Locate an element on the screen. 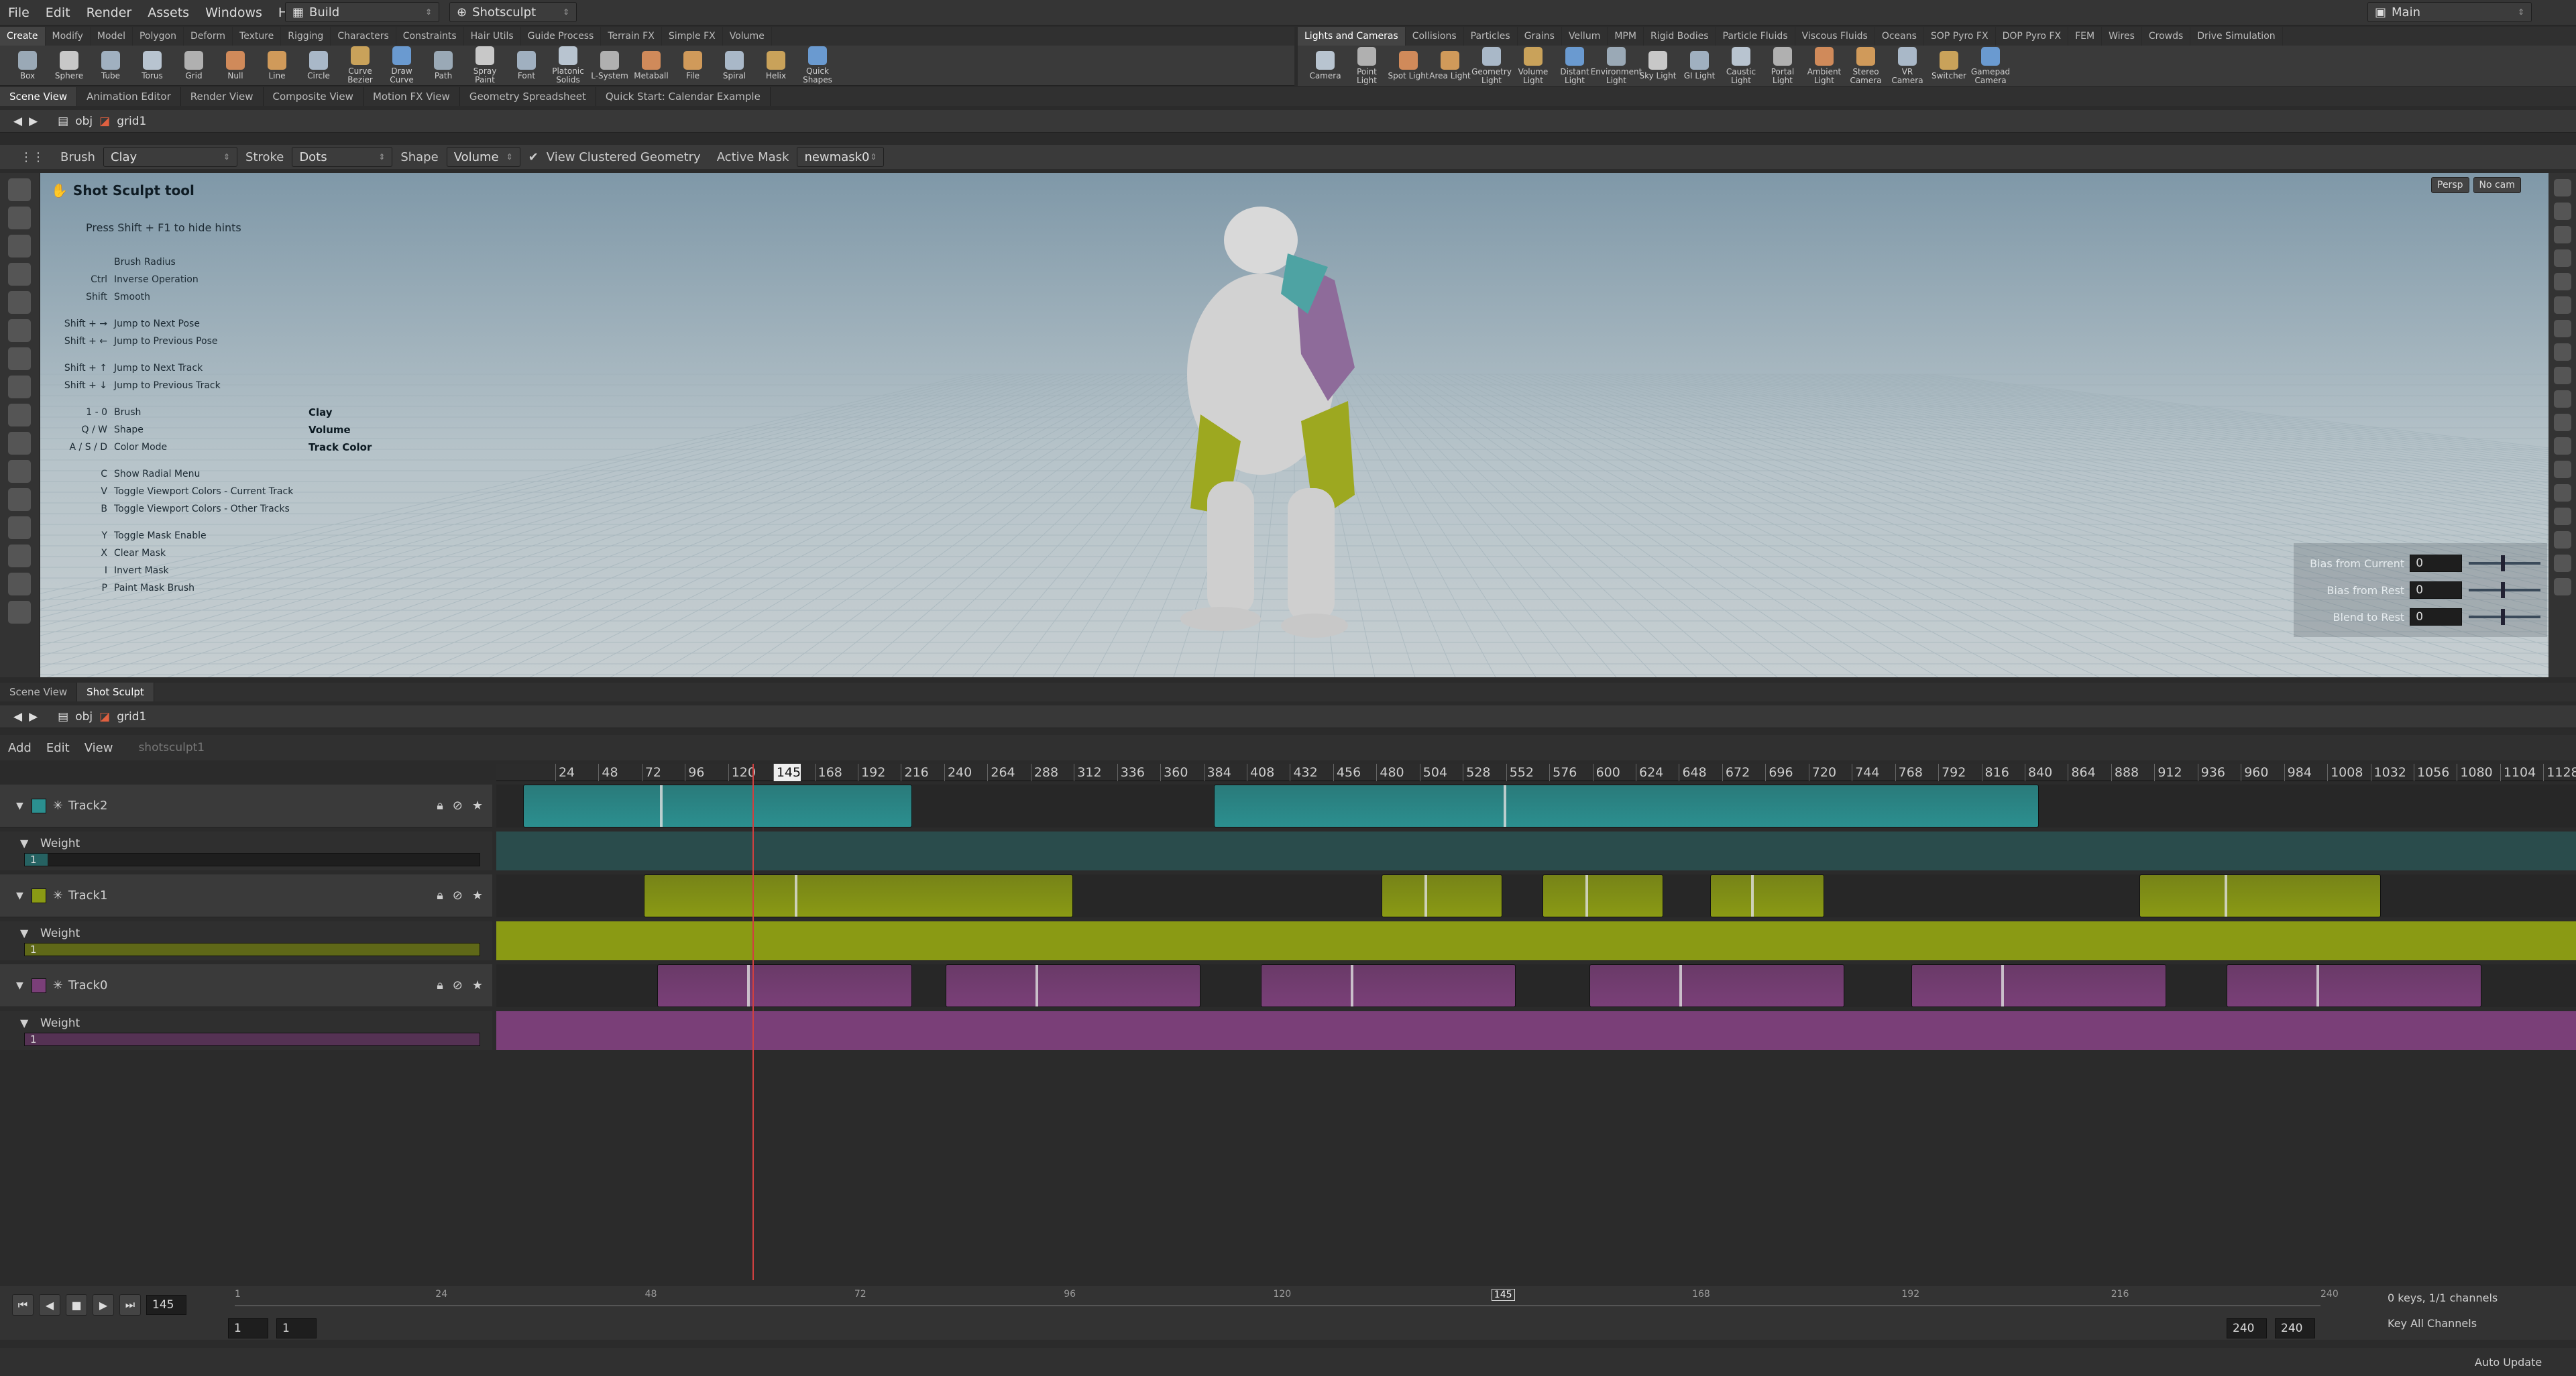 Image resolution: width=2576 pixels, height=1376 pixels. shelf-tab: Vellum is located at coordinates (1585, 36).